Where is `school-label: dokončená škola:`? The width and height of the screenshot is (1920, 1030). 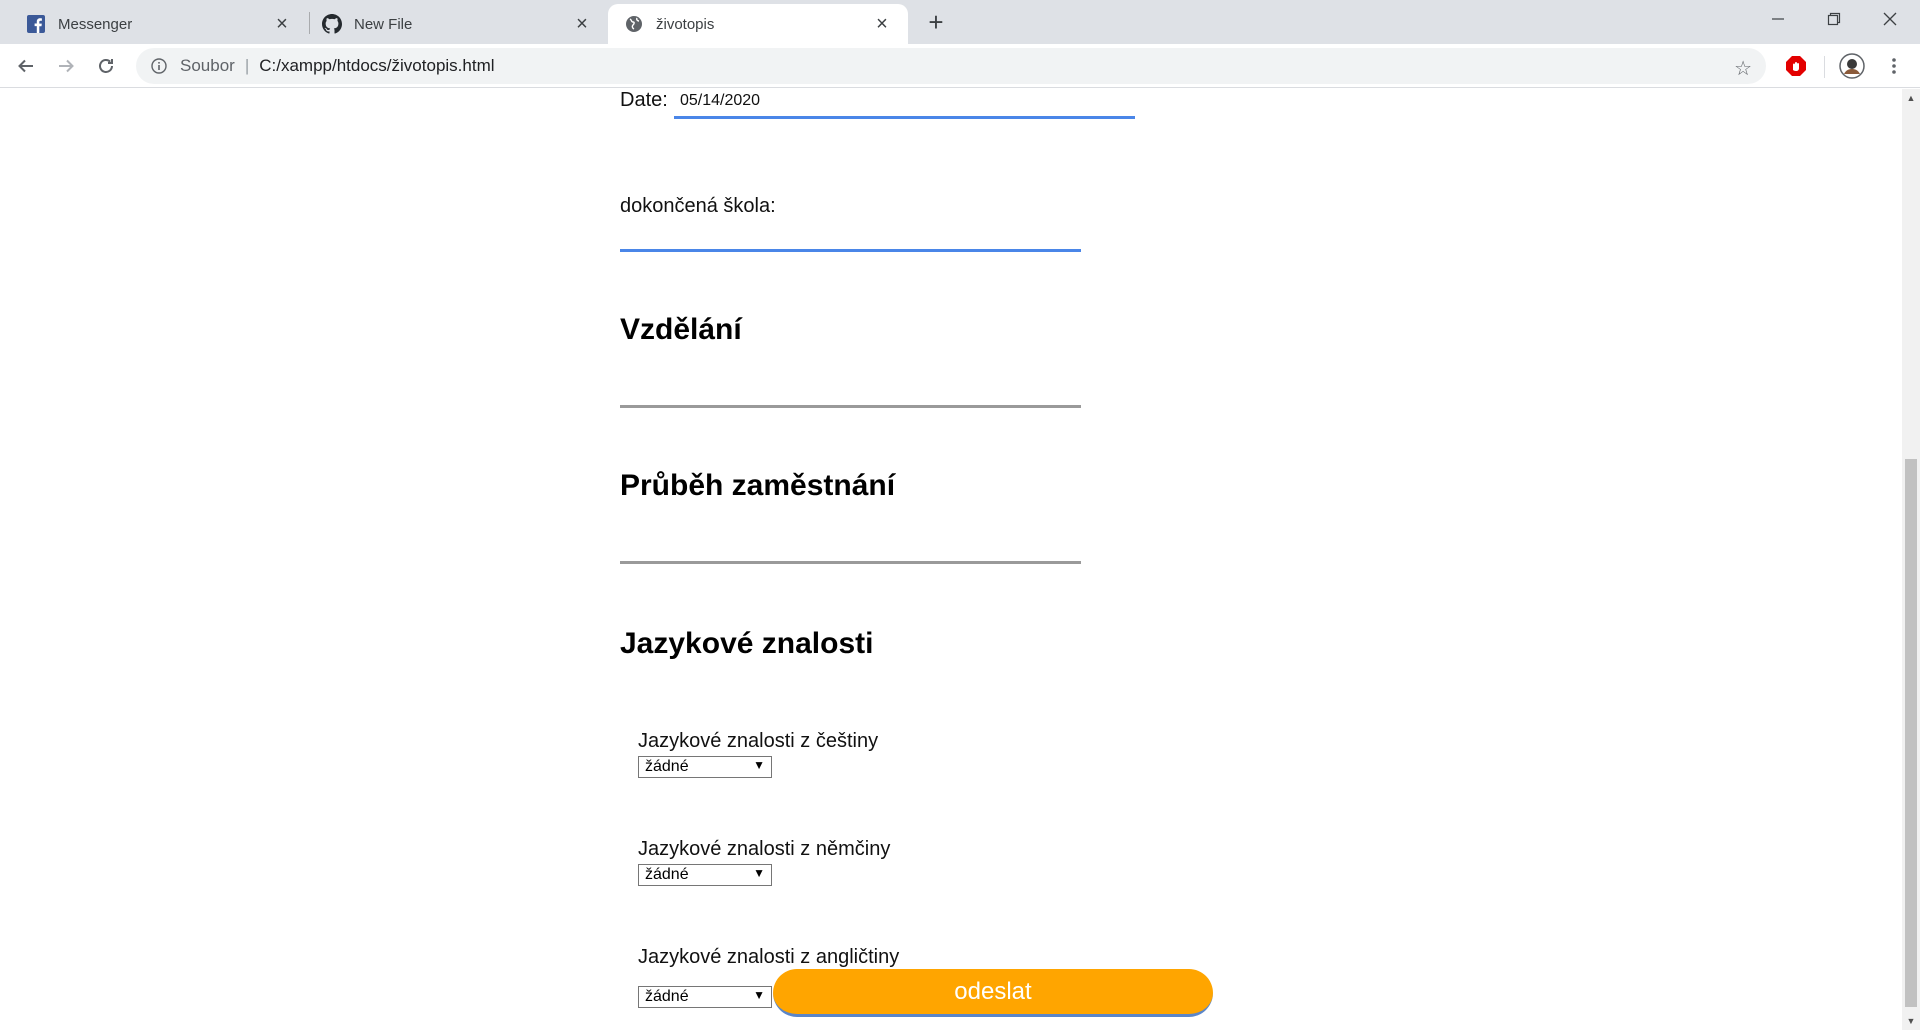
school-label: dokončená škola: is located at coordinates (698, 206).